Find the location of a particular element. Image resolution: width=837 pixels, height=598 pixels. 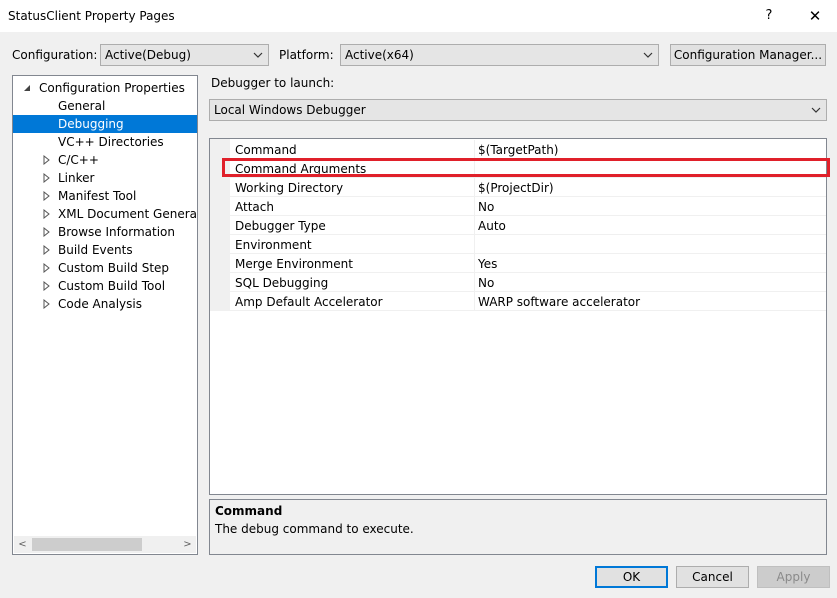

platform-value: Active(x64) is located at coordinates (379, 55).